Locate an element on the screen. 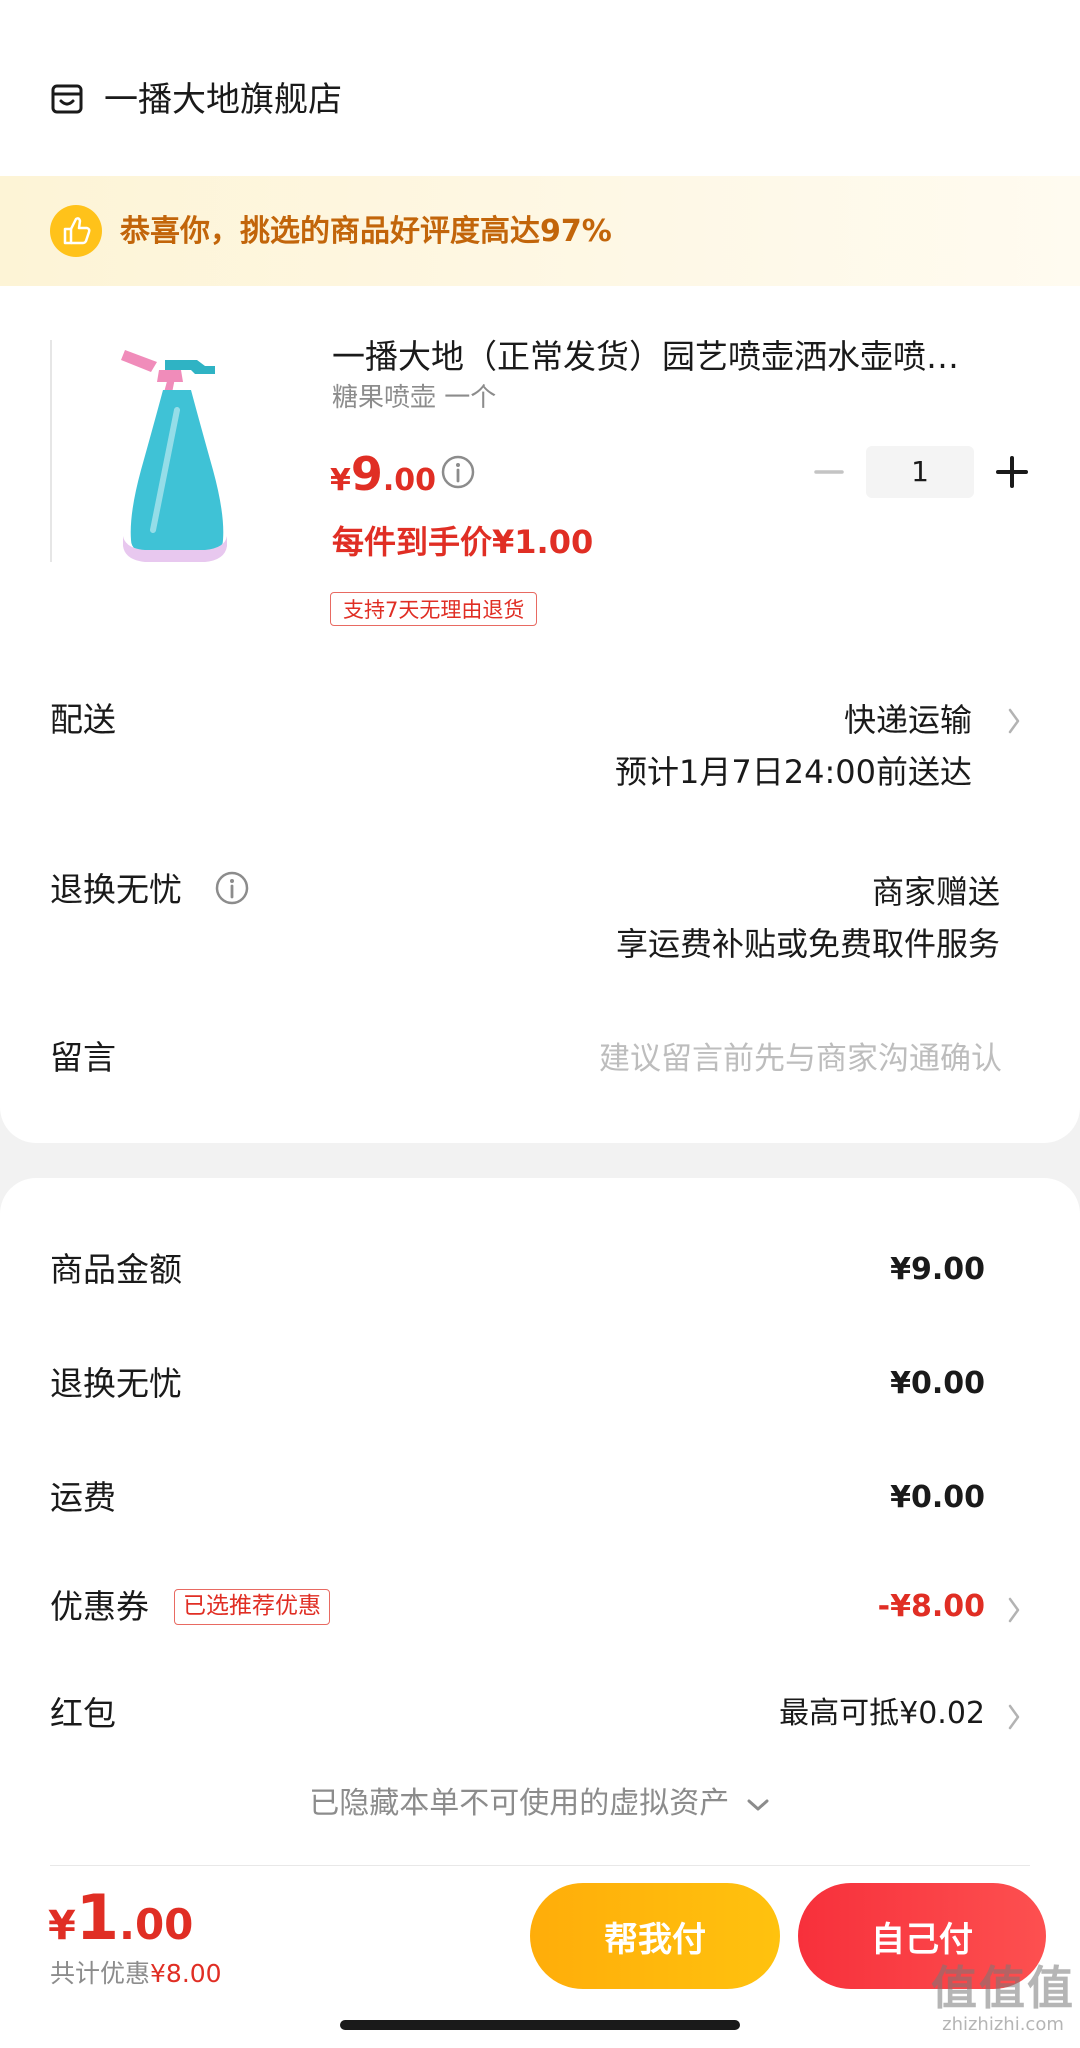 This screenshot has width=1080, height=2048. delivery-label: 配送 is located at coordinates (83, 719).